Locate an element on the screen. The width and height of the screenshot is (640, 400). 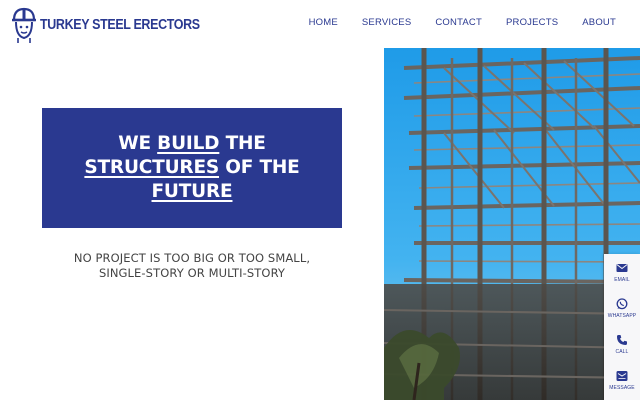
hero-line-1: WE BUILD THE is located at coordinates (192, 144).